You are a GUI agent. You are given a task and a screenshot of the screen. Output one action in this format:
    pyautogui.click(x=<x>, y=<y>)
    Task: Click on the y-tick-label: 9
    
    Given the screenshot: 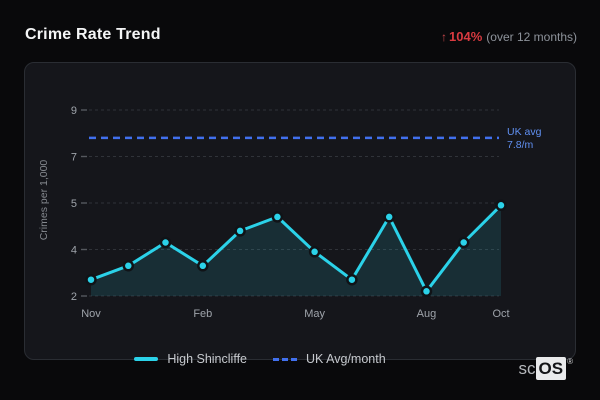 What is the action you would take?
    pyautogui.click(x=74, y=111)
    